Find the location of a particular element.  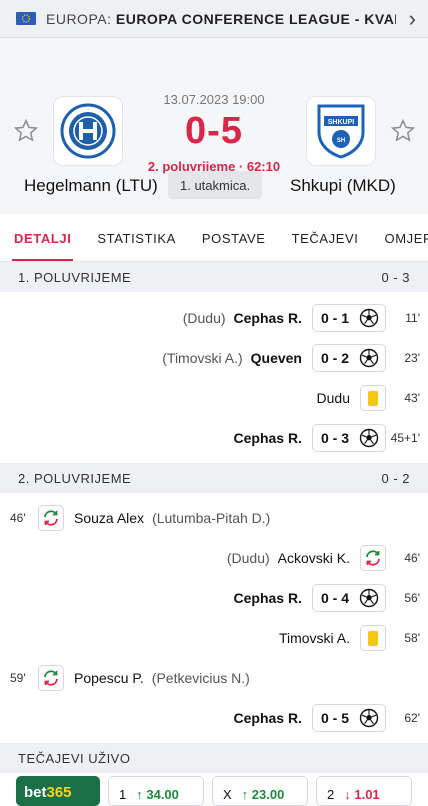

event-goal: Cephas R. 0 - 4 56' is located at coordinates (214, 598).